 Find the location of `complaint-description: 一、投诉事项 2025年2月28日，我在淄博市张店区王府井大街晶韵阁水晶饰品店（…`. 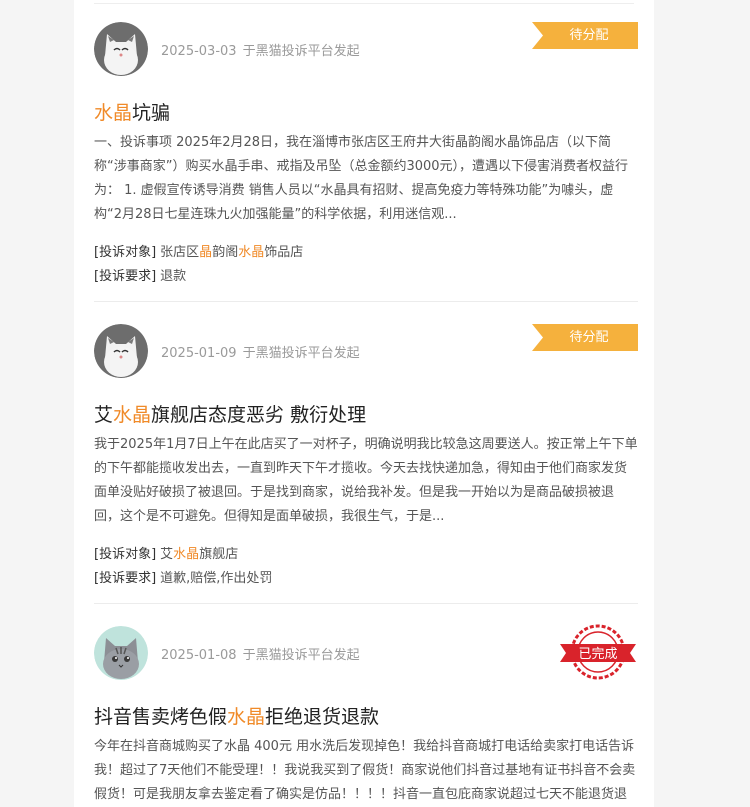

complaint-description: 一、投诉事项 2025年2月28日，我在淄博市张店区王府井大街晶韵阁水晶饰品店（… is located at coordinates (361, 178).